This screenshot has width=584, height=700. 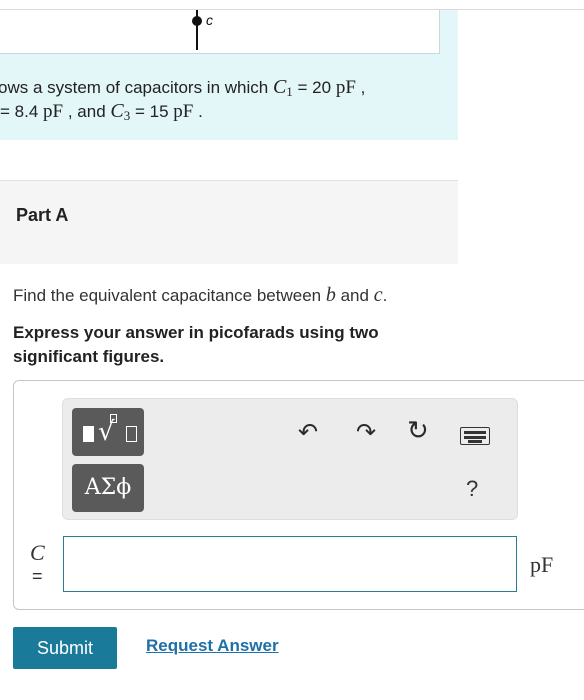 What do you see at coordinates (354, 295) in the screenshot?
I see `question-and: and` at bounding box center [354, 295].